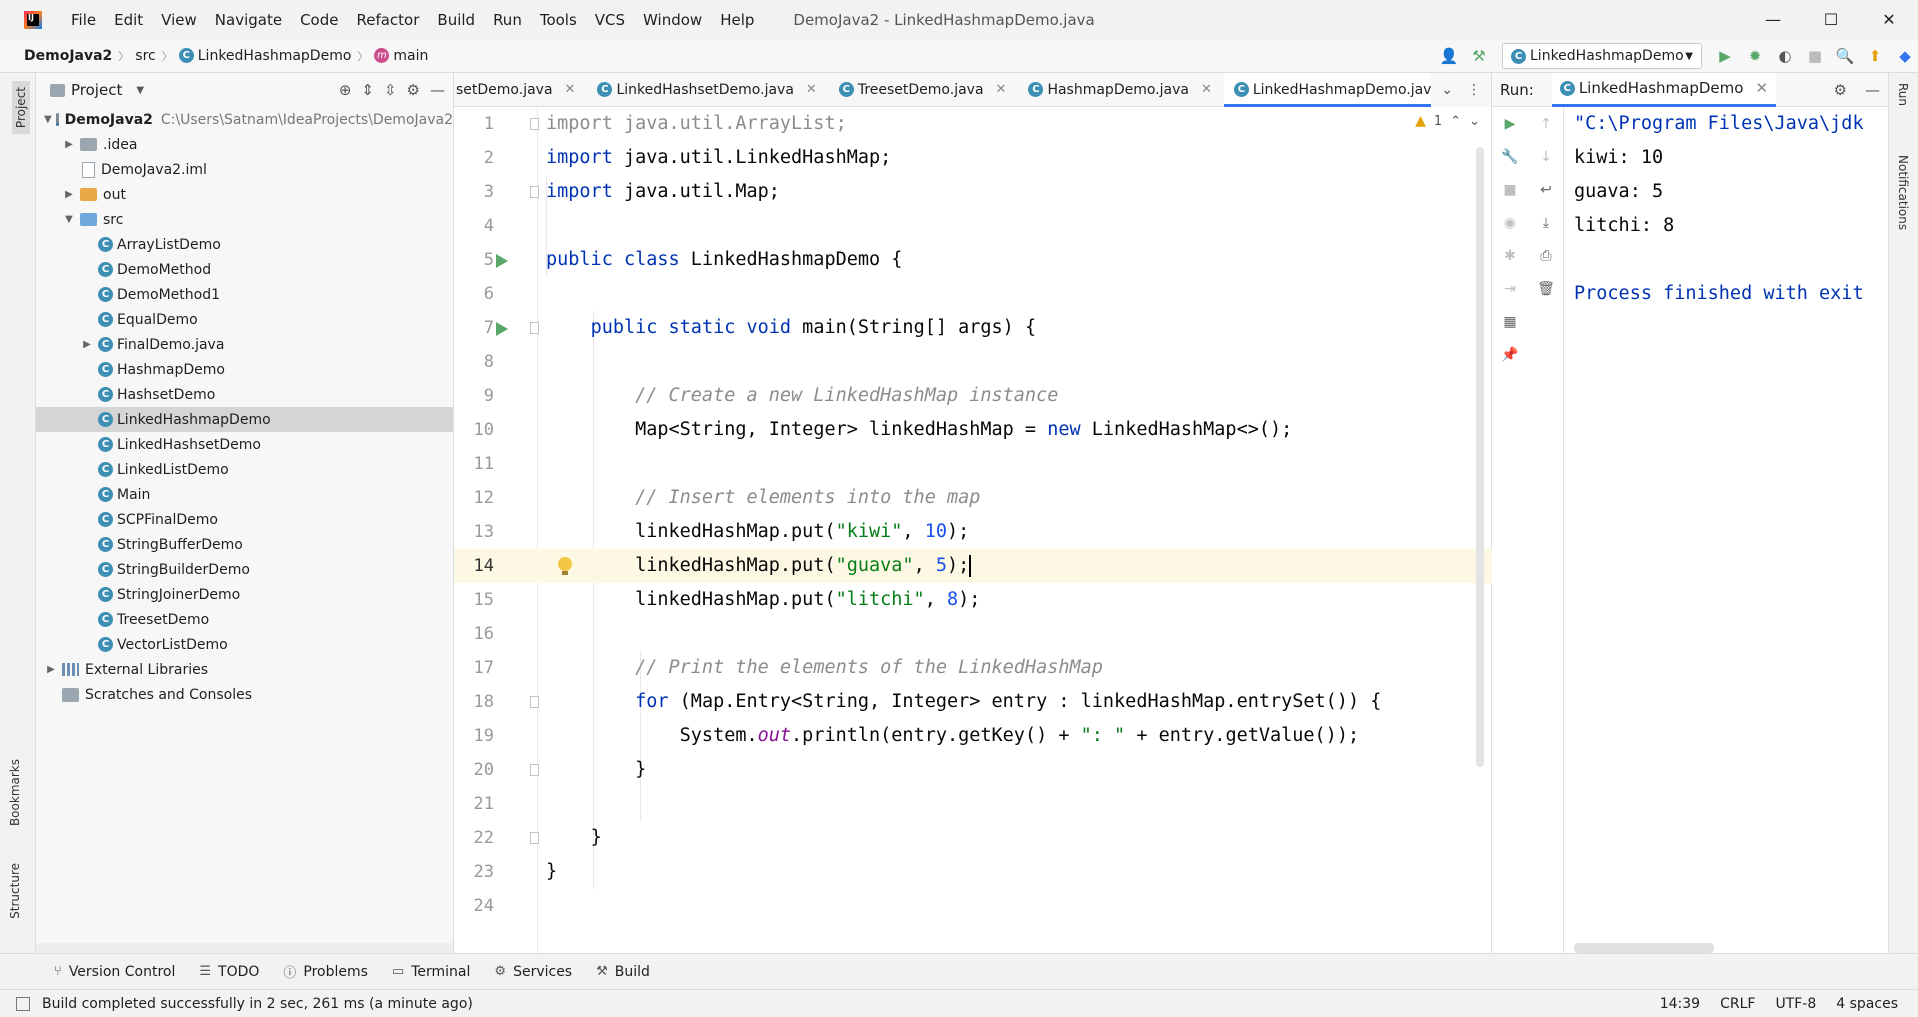 This screenshot has width=1918, height=1017. I want to click on menu-edit: Edit, so click(128, 20).